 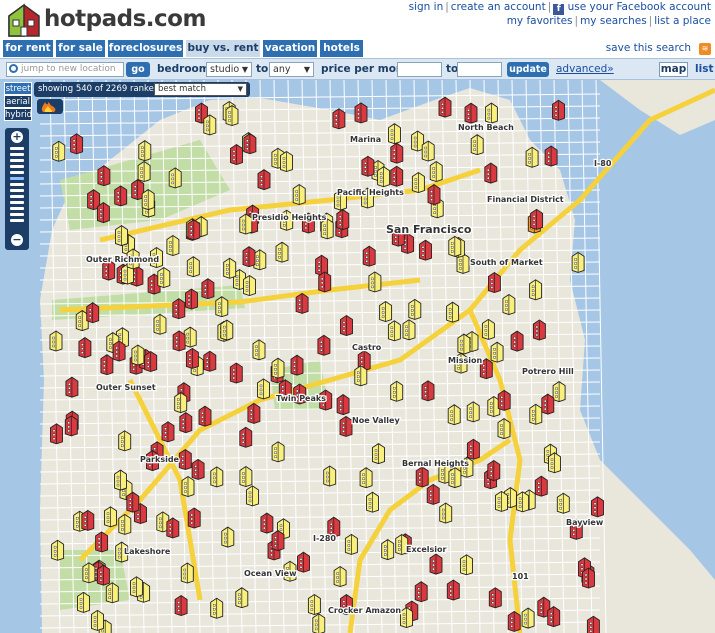 What do you see at coordinates (17, 240) in the screenshot?
I see `zoom-out-button: −` at bounding box center [17, 240].